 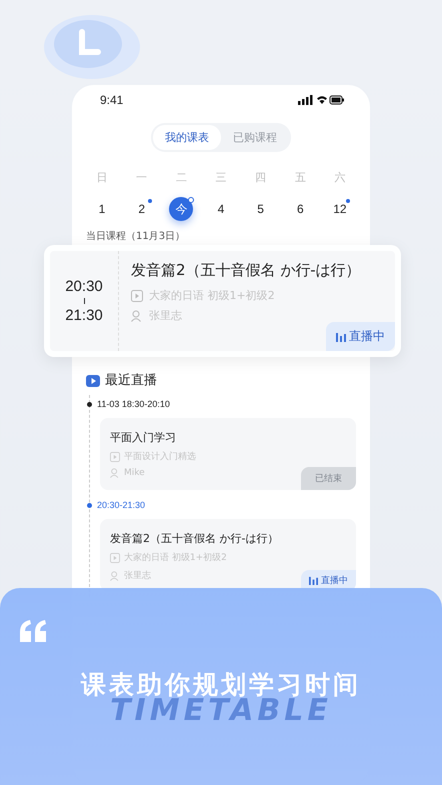 I want to click on weekday-label: 六, so click(x=339, y=177).